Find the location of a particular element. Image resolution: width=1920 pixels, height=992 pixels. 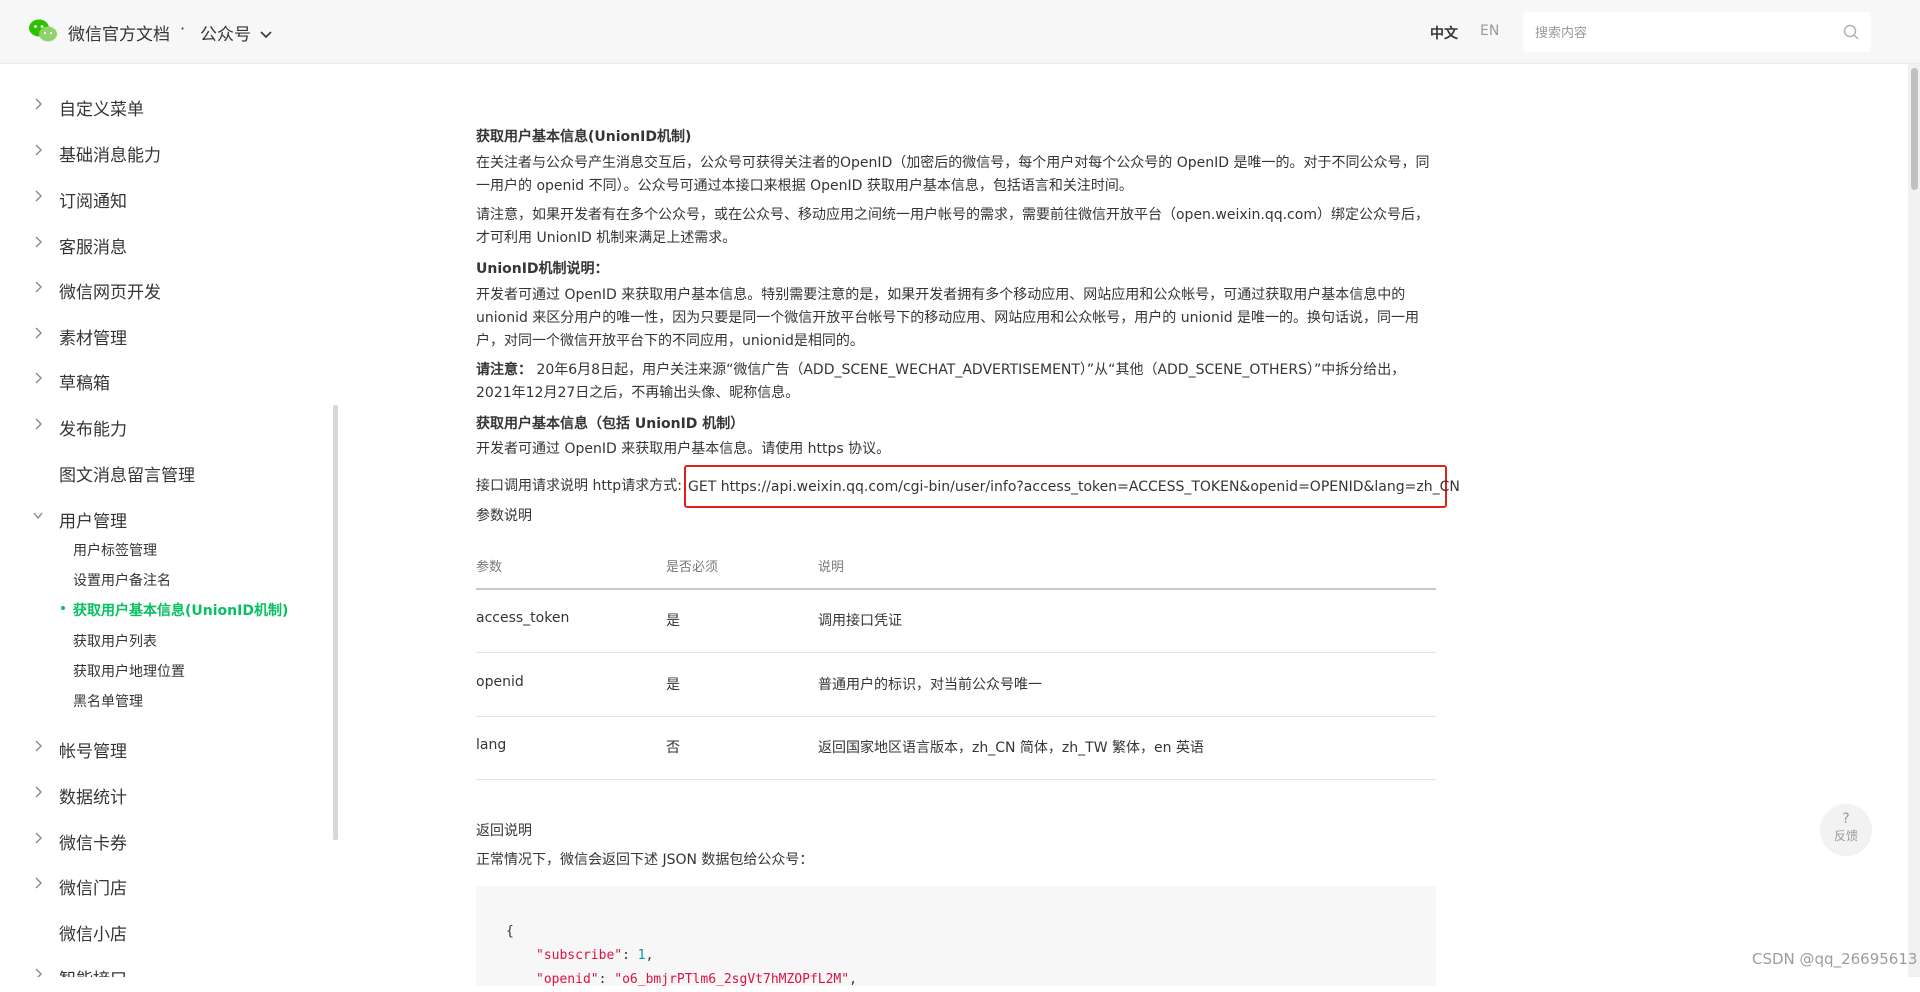

sidebar-item-label: 图文消息留言管理 is located at coordinates (127, 476).